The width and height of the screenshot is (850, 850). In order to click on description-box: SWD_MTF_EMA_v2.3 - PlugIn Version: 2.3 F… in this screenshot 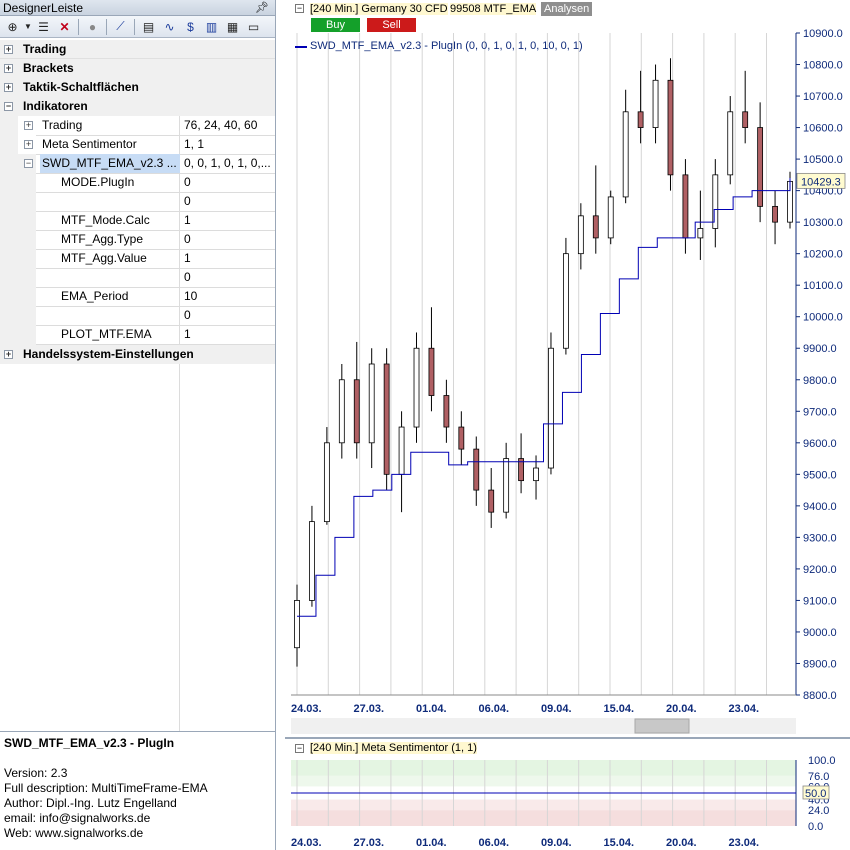, I will do `click(137, 790)`.